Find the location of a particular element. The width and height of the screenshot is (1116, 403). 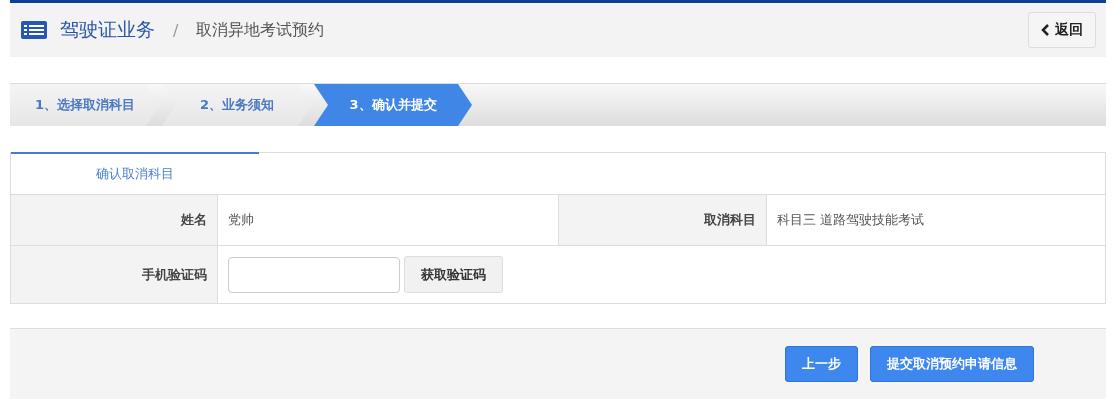

list-icon is located at coordinates (34, 30).